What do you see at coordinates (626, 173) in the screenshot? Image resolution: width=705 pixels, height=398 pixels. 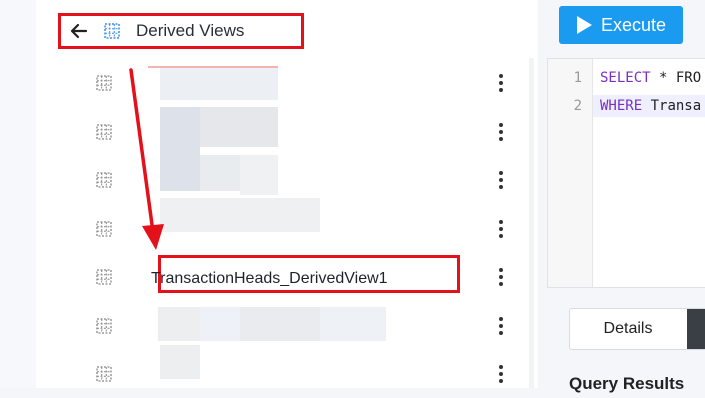 I see `sql-editor: 1 SELECT * FRO 2 WHERE Transa` at bounding box center [626, 173].